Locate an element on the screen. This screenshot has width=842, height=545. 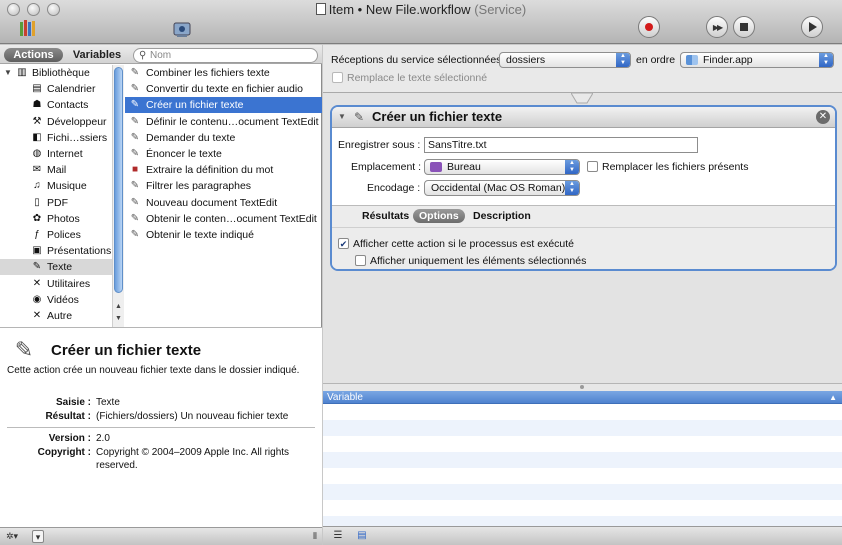
dictionary-icon: ■ is located at coordinates (135, 170).